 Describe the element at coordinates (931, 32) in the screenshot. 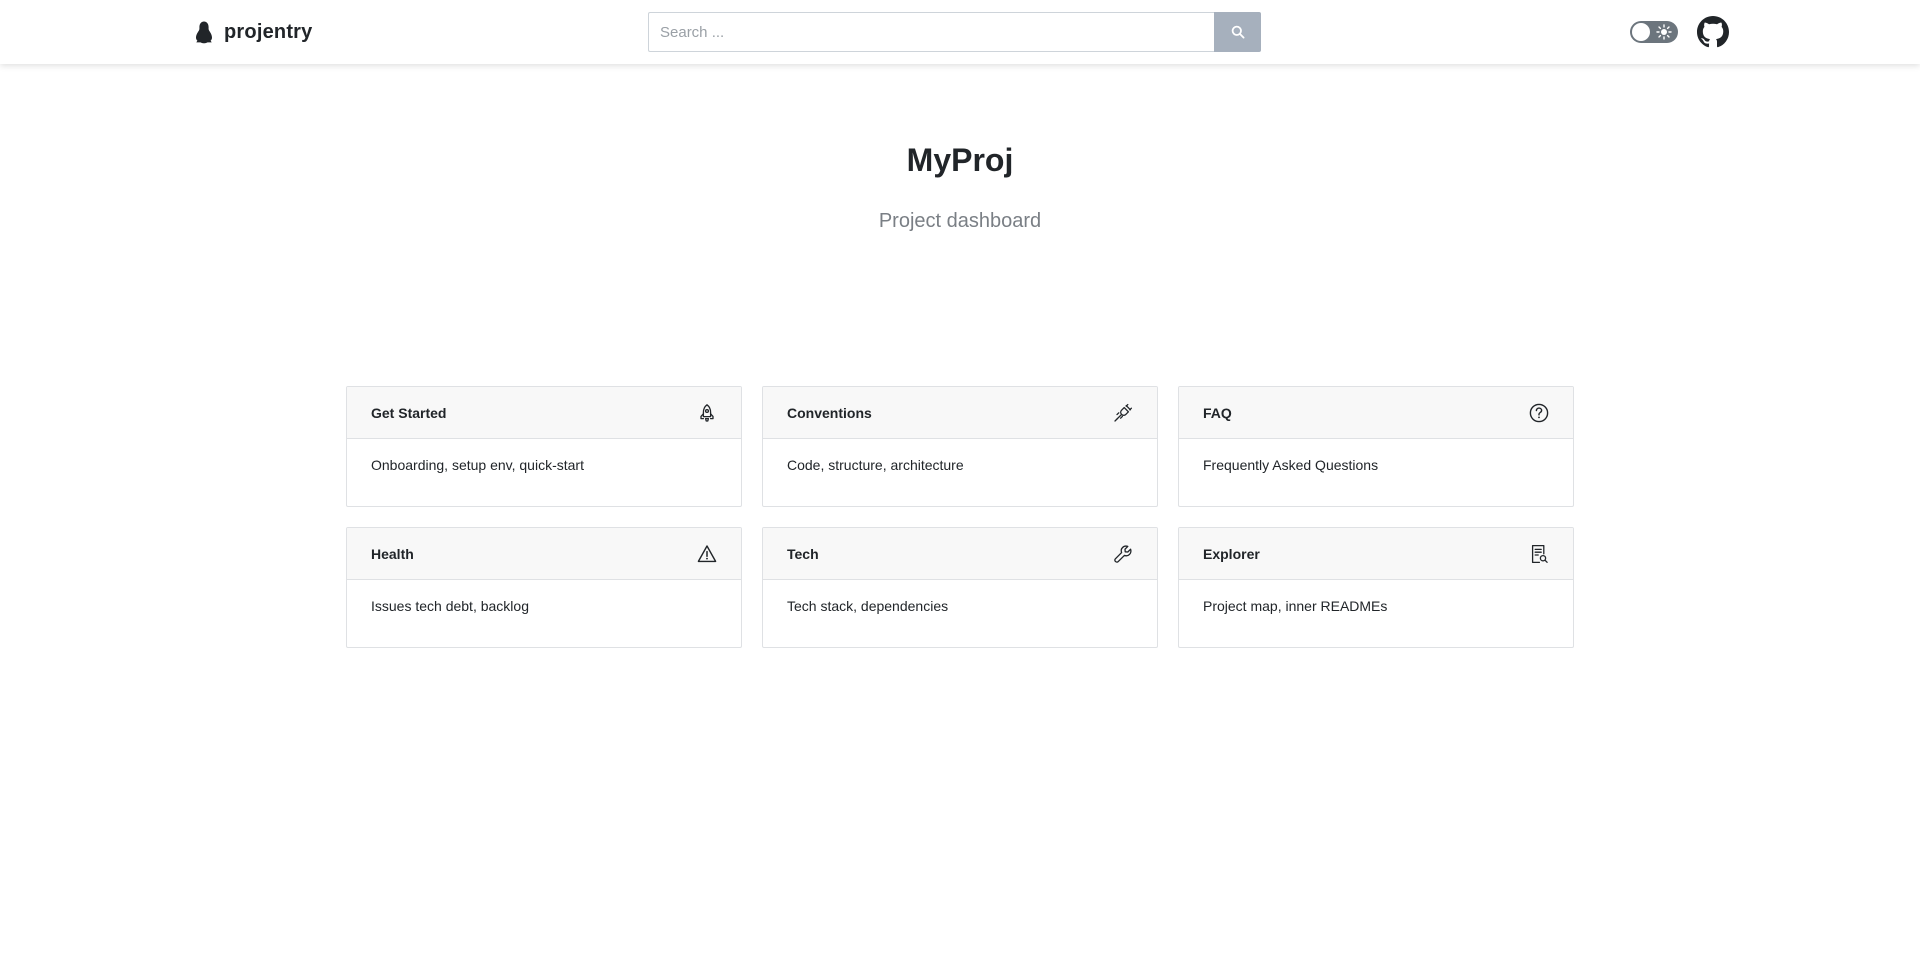

I see `search-input` at that location.